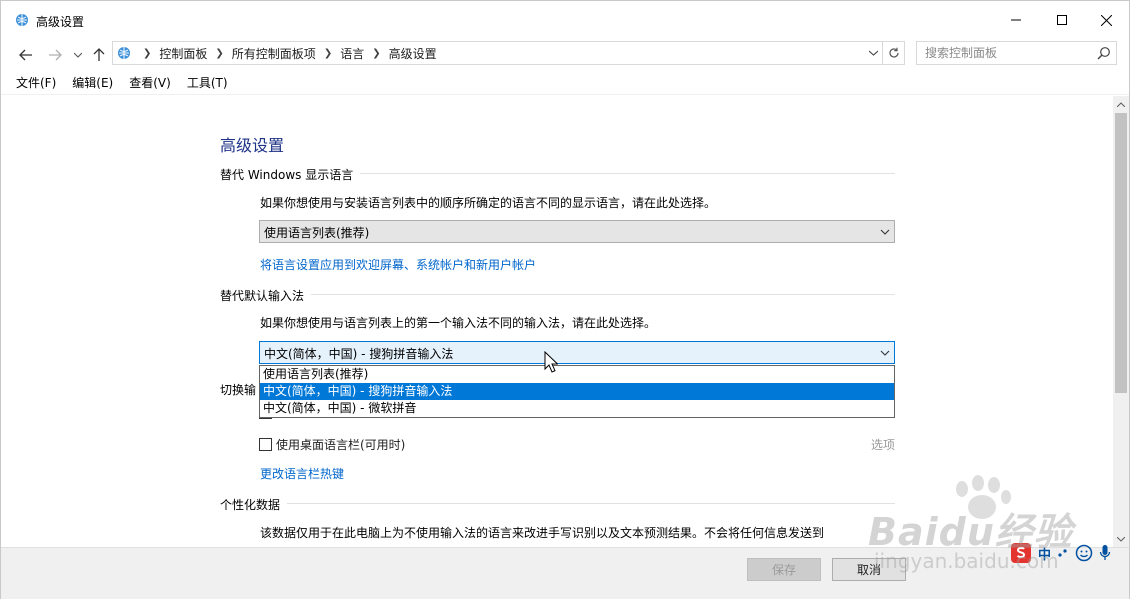 Image resolution: width=1130 pixels, height=599 pixels. Describe the element at coordinates (551, 362) in the screenshot. I see `mouse-cursor-icon` at that location.